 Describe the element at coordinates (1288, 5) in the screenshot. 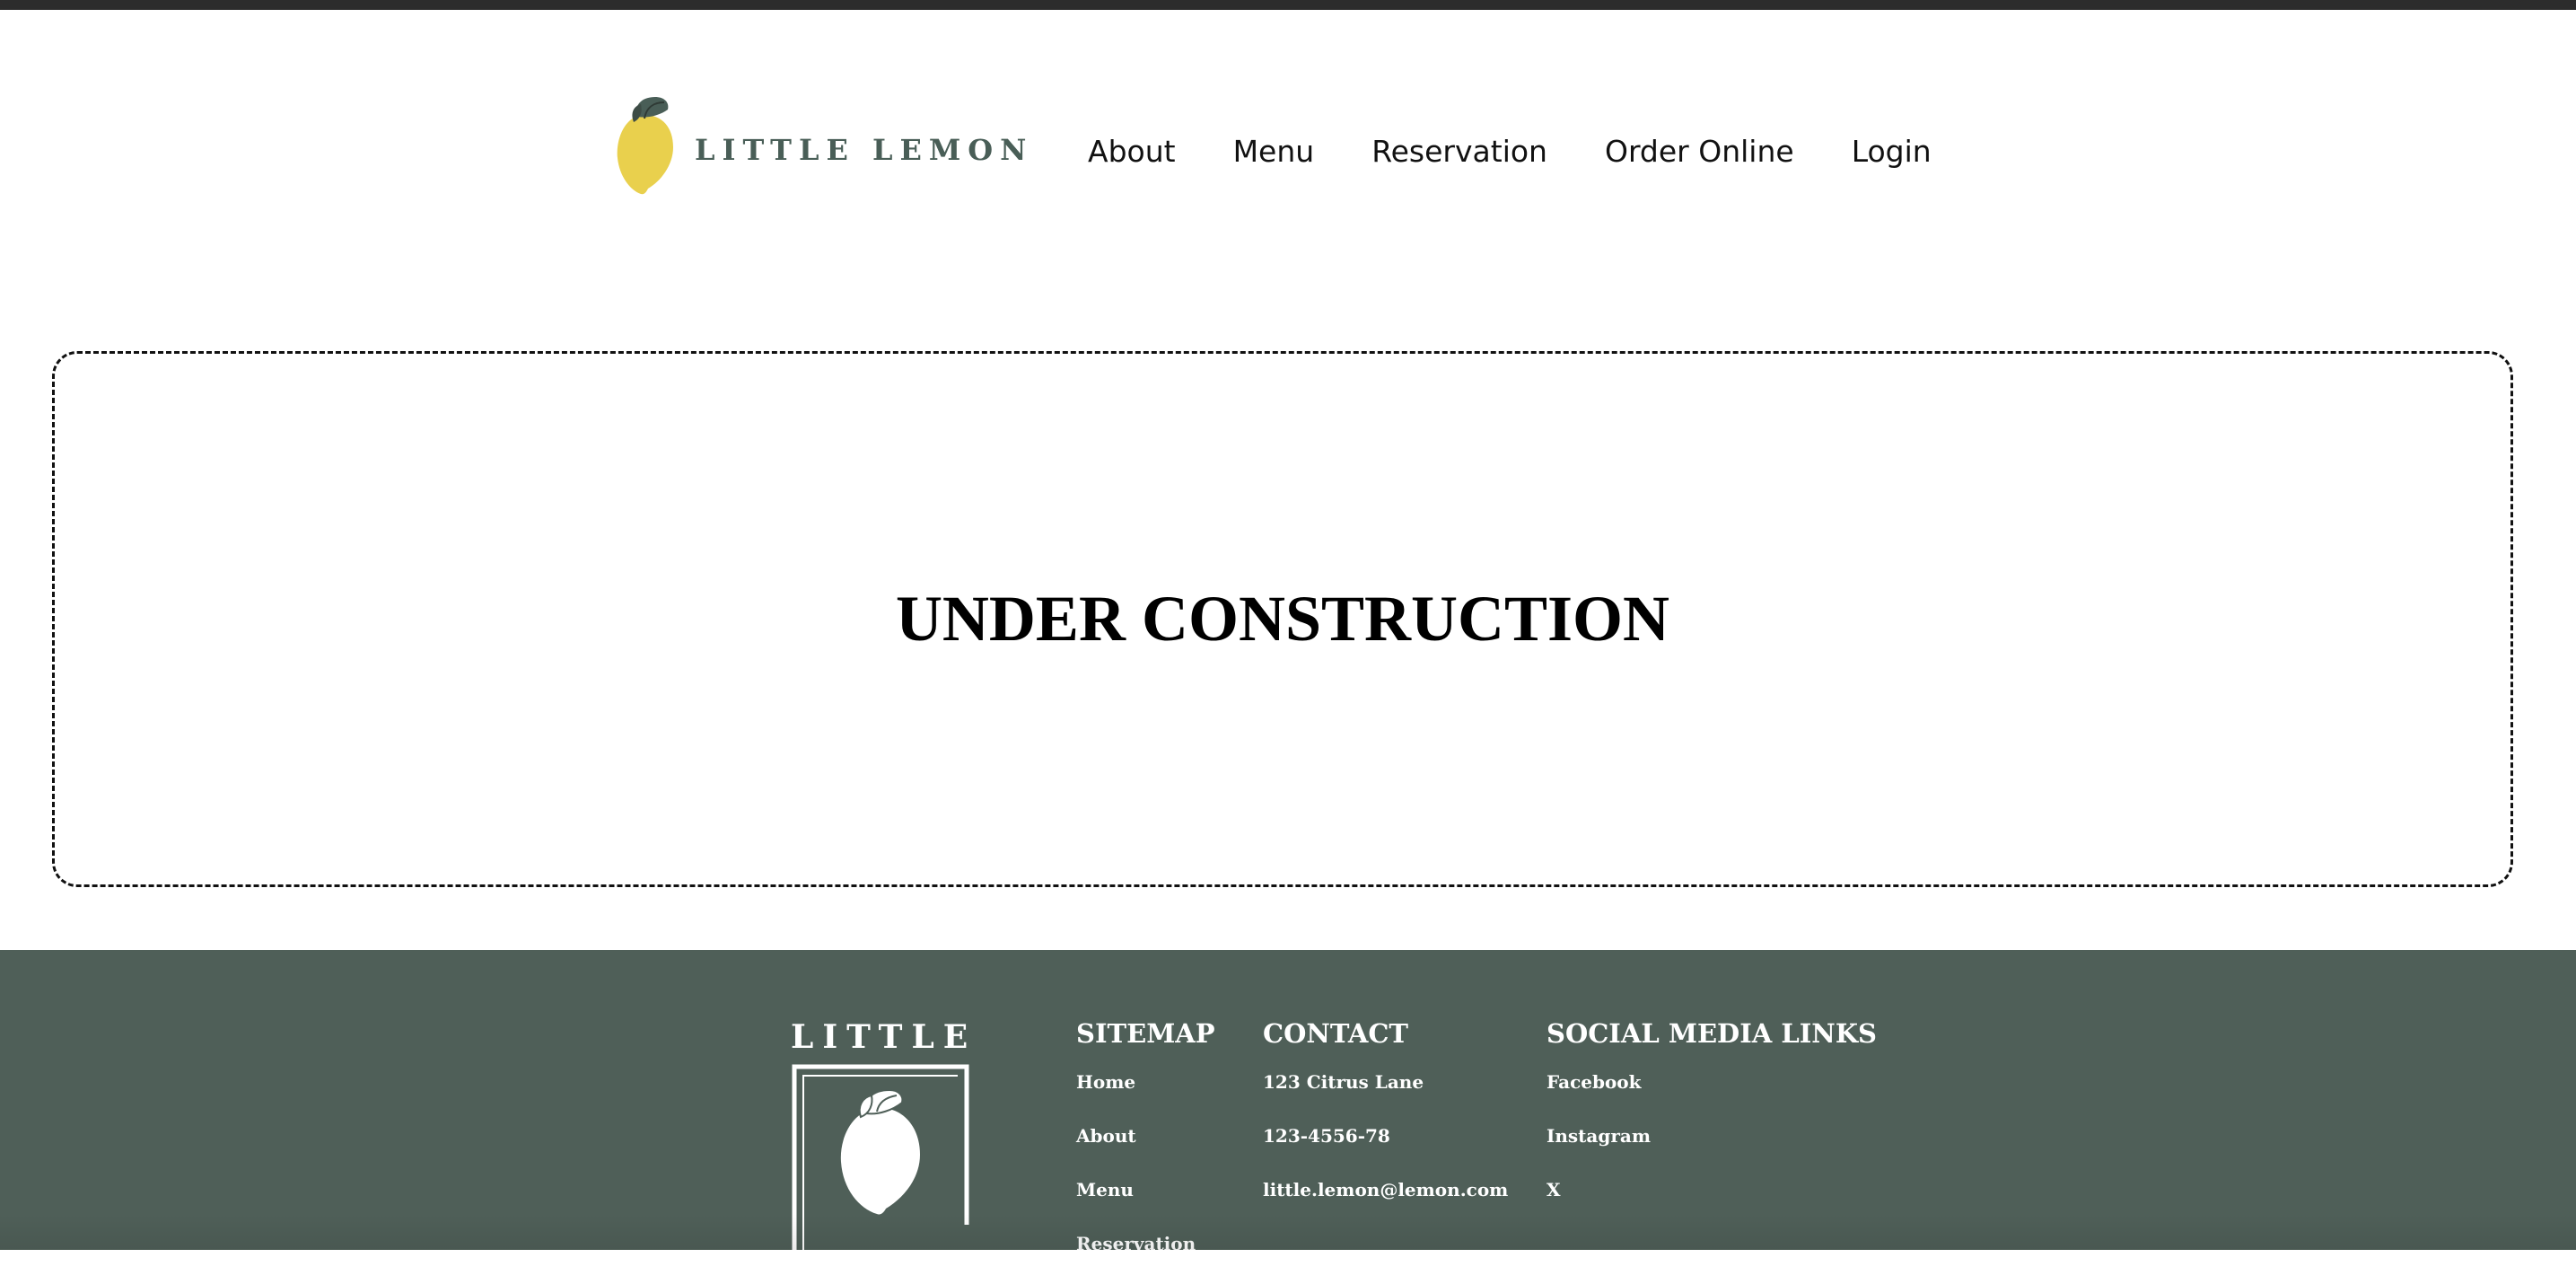

I see `top-bar` at that location.